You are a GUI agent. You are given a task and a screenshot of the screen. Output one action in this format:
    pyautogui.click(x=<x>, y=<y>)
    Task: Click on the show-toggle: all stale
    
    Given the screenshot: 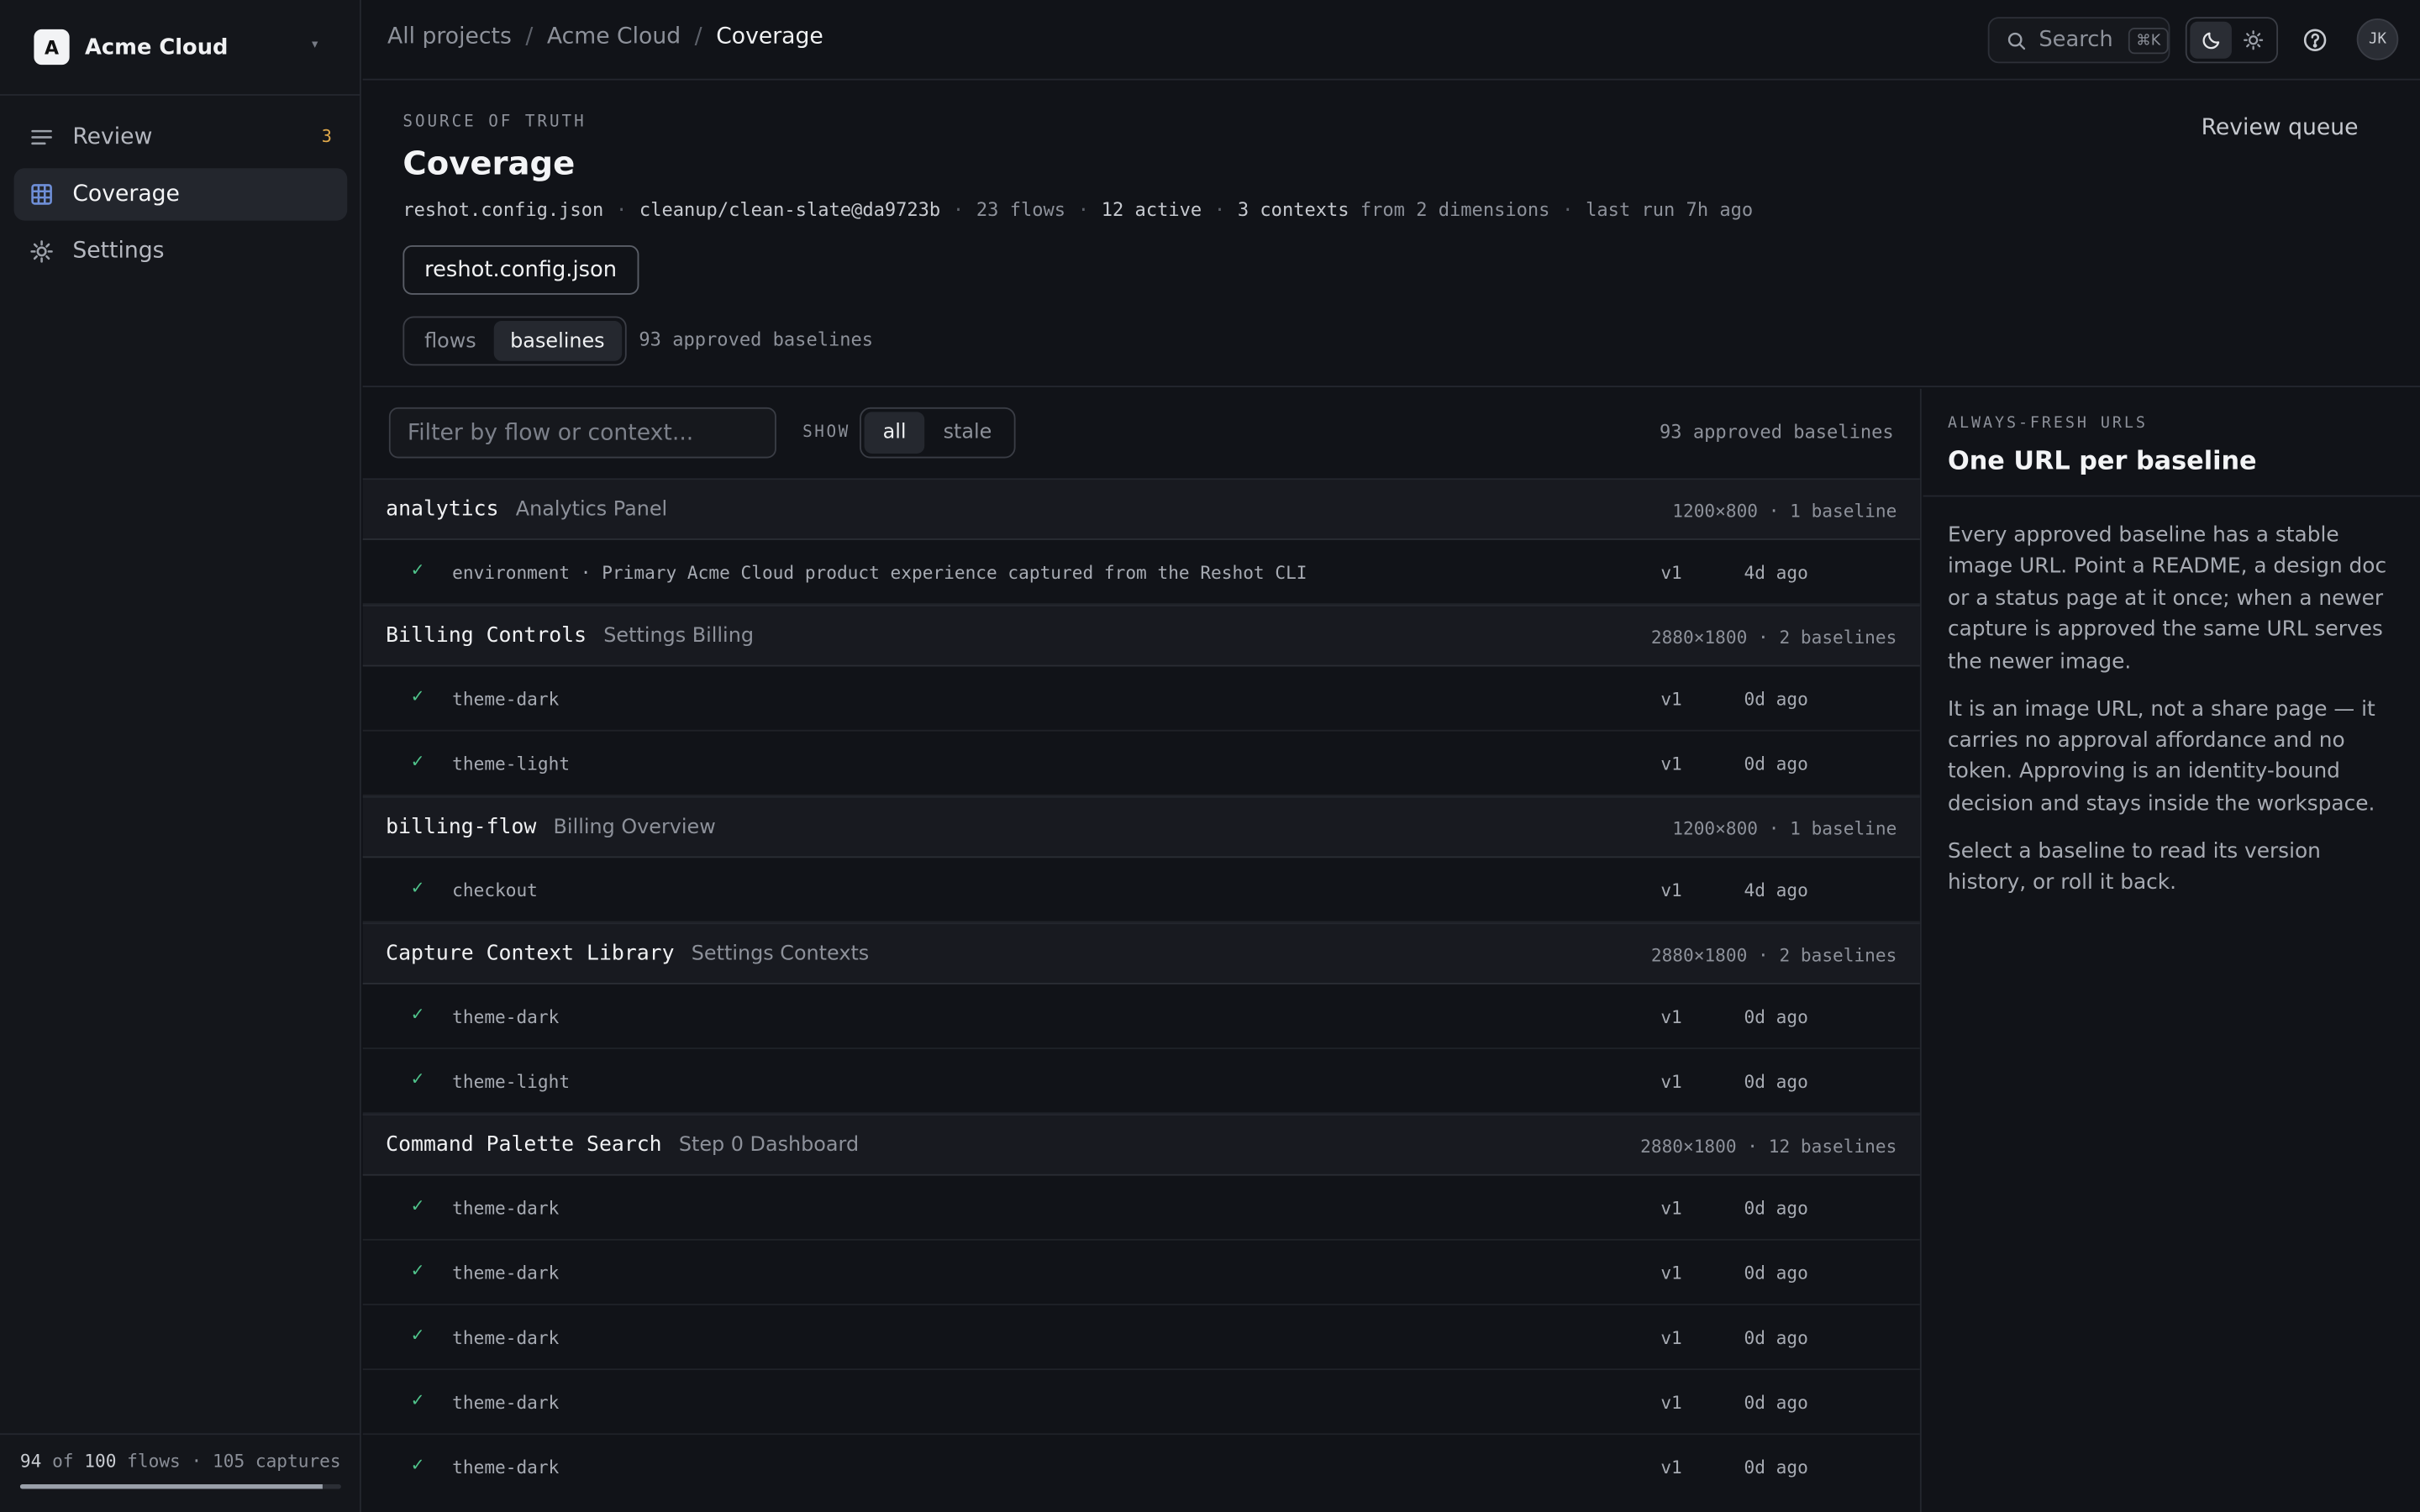 What is the action you would take?
    pyautogui.click(x=937, y=433)
    